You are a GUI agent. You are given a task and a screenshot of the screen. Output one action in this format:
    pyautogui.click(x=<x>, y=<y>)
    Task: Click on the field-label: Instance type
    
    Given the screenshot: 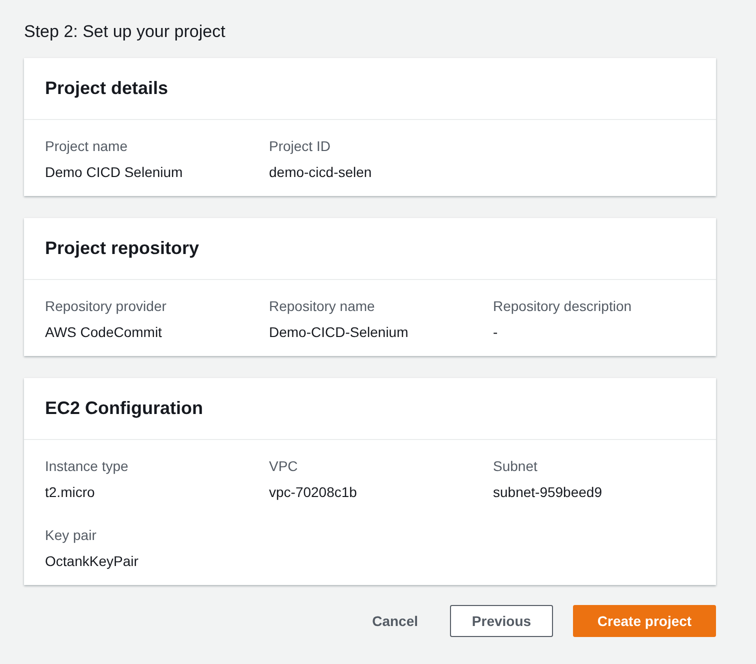 What is the action you would take?
    pyautogui.click(x=86, y=466)
    